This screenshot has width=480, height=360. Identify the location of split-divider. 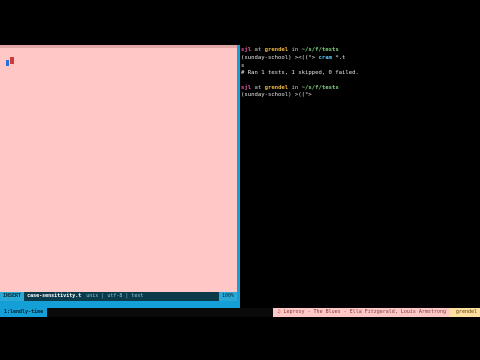
(238, 176).